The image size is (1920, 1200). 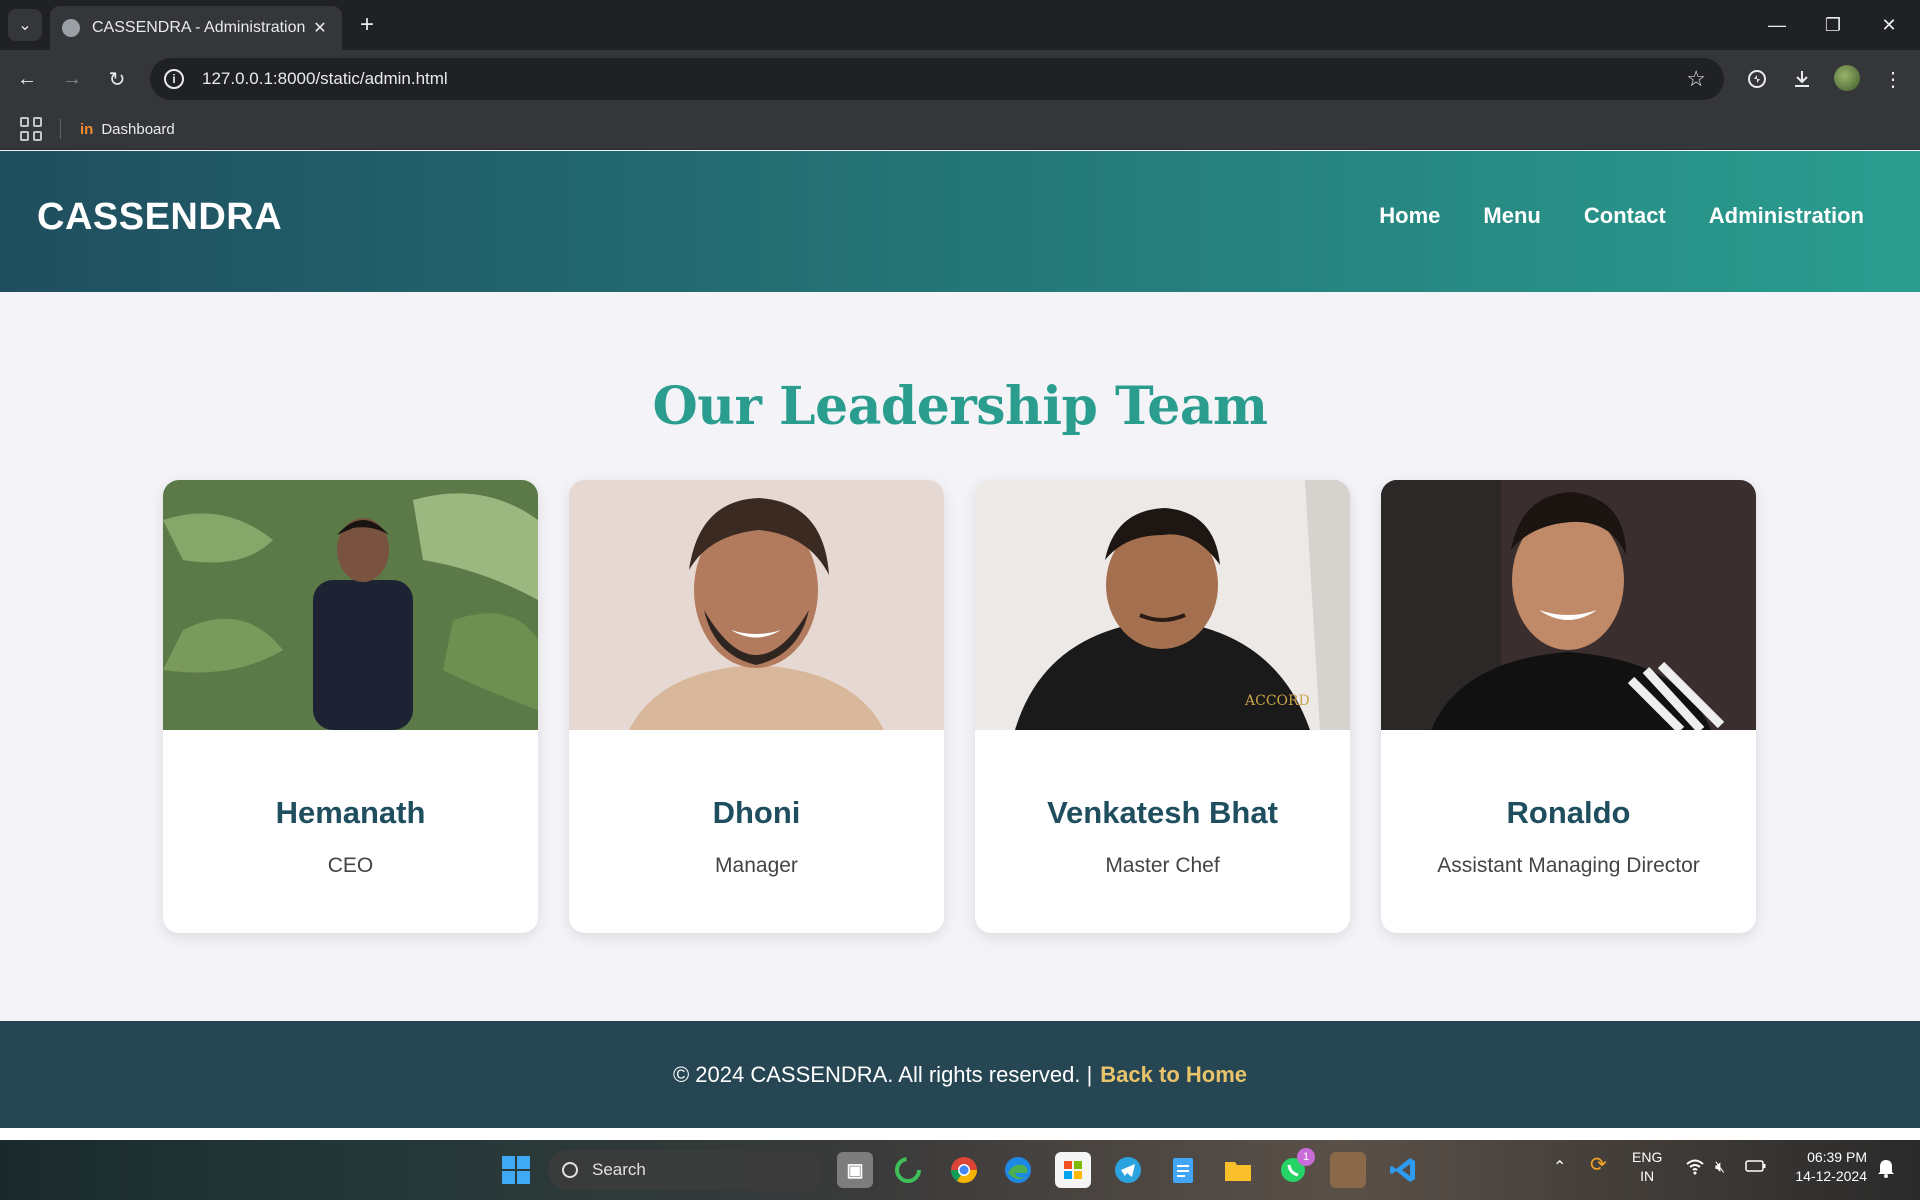 What do you see at coordinates (685, 1170) in the screenshot?
I see `taskbar-search: Search` at bounding box center [685, 1170].